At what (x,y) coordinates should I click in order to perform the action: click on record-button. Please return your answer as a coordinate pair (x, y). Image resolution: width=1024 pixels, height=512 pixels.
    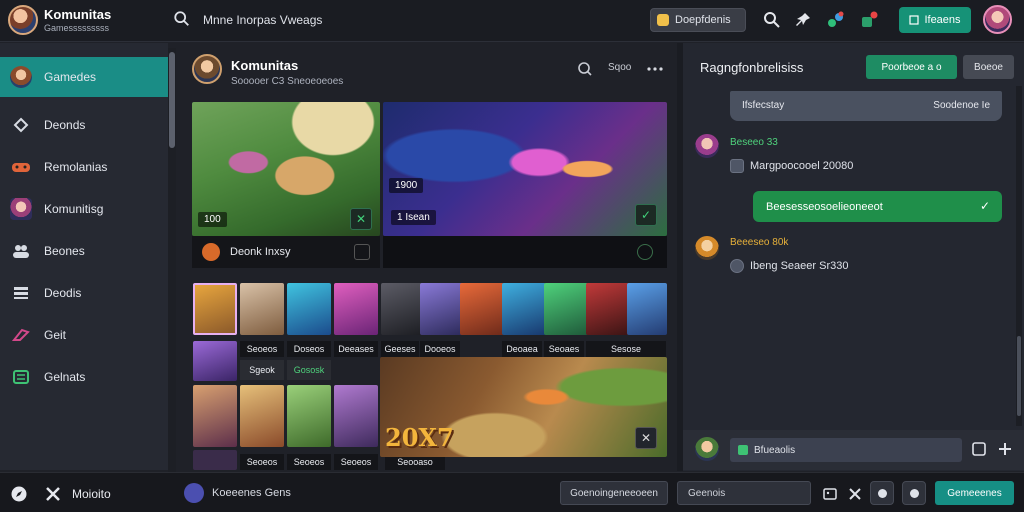
    Looking at the image, I should click on (882, 493).